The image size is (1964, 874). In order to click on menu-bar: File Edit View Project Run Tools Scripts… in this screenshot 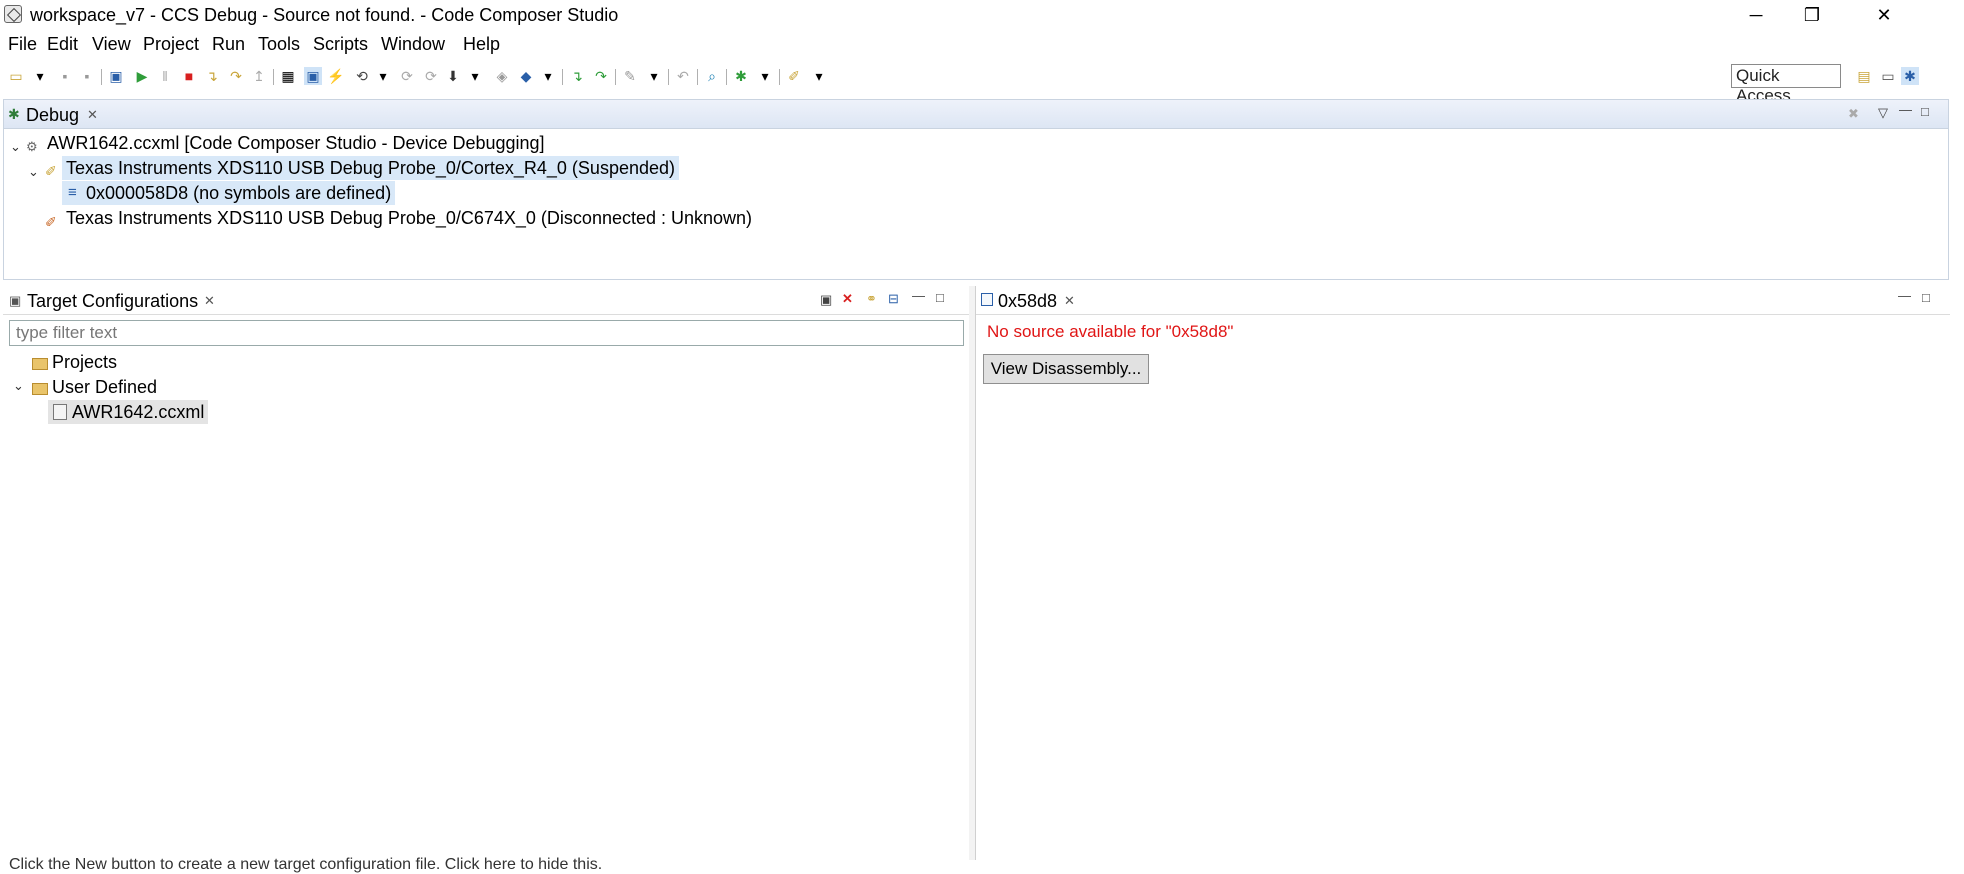, I will do `click(982, 45)`.